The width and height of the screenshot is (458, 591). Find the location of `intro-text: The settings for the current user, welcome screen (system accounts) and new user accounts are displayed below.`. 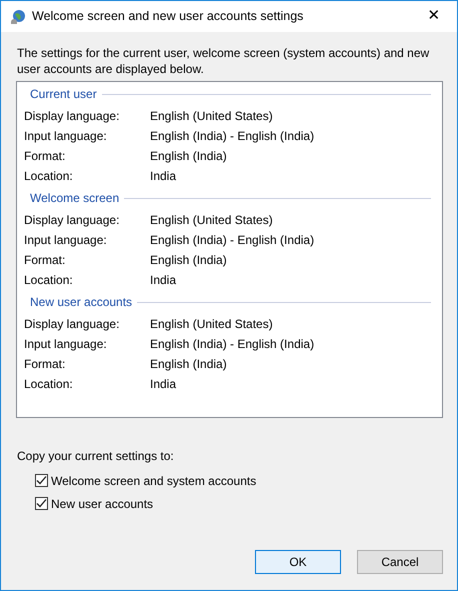

intro-text: The settings for the current user, welcome screen (system accounts) and new user accounts are displayed below. is located at coordinates (223, 61).